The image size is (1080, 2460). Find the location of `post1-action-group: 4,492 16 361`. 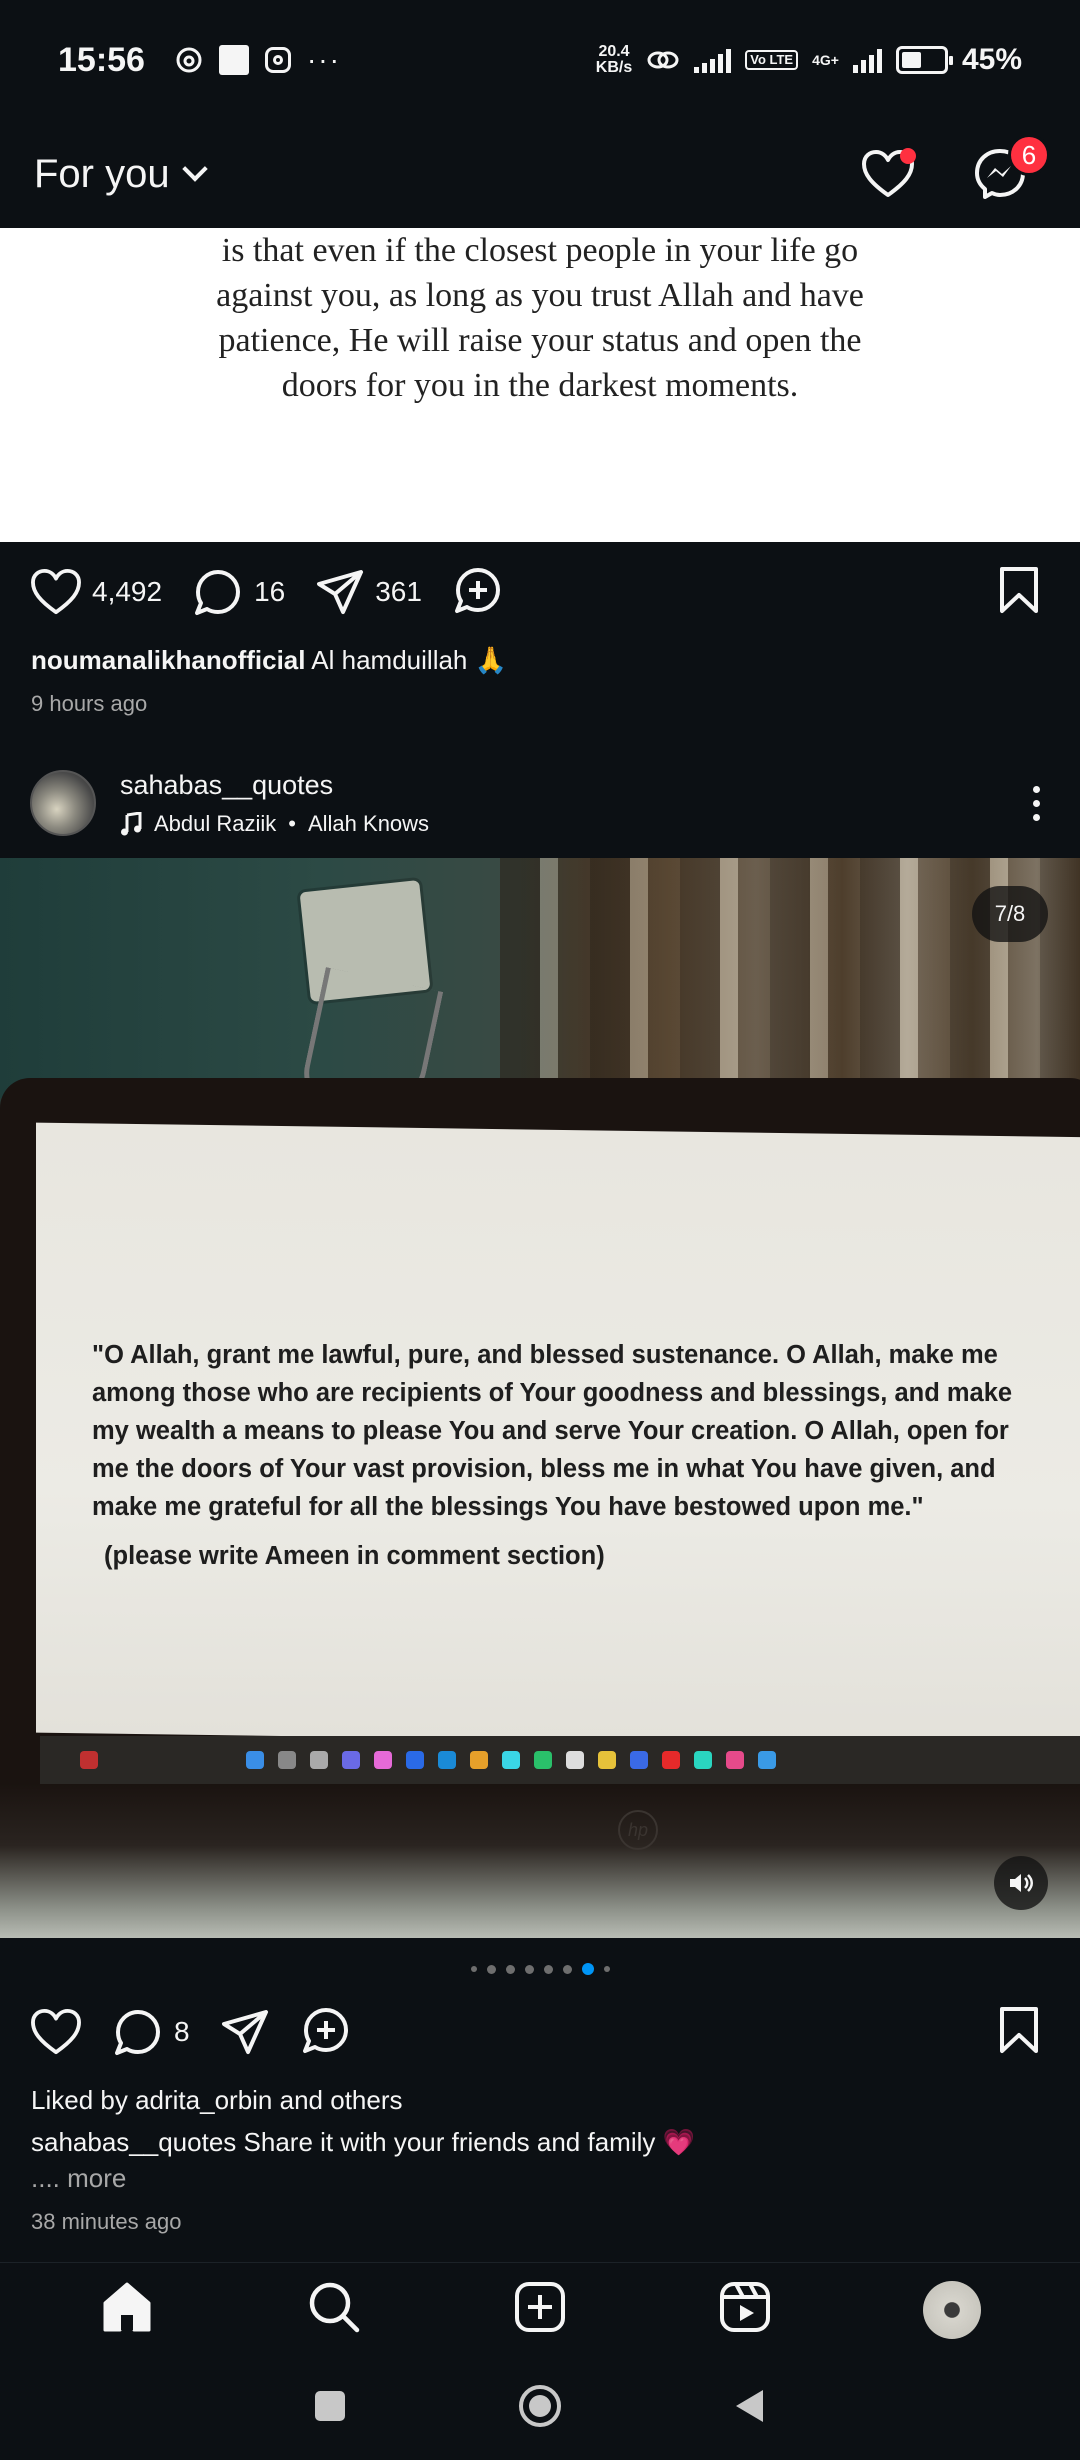

post1-action-group: 4,492 16 361 is located at coordinates (282, 592).